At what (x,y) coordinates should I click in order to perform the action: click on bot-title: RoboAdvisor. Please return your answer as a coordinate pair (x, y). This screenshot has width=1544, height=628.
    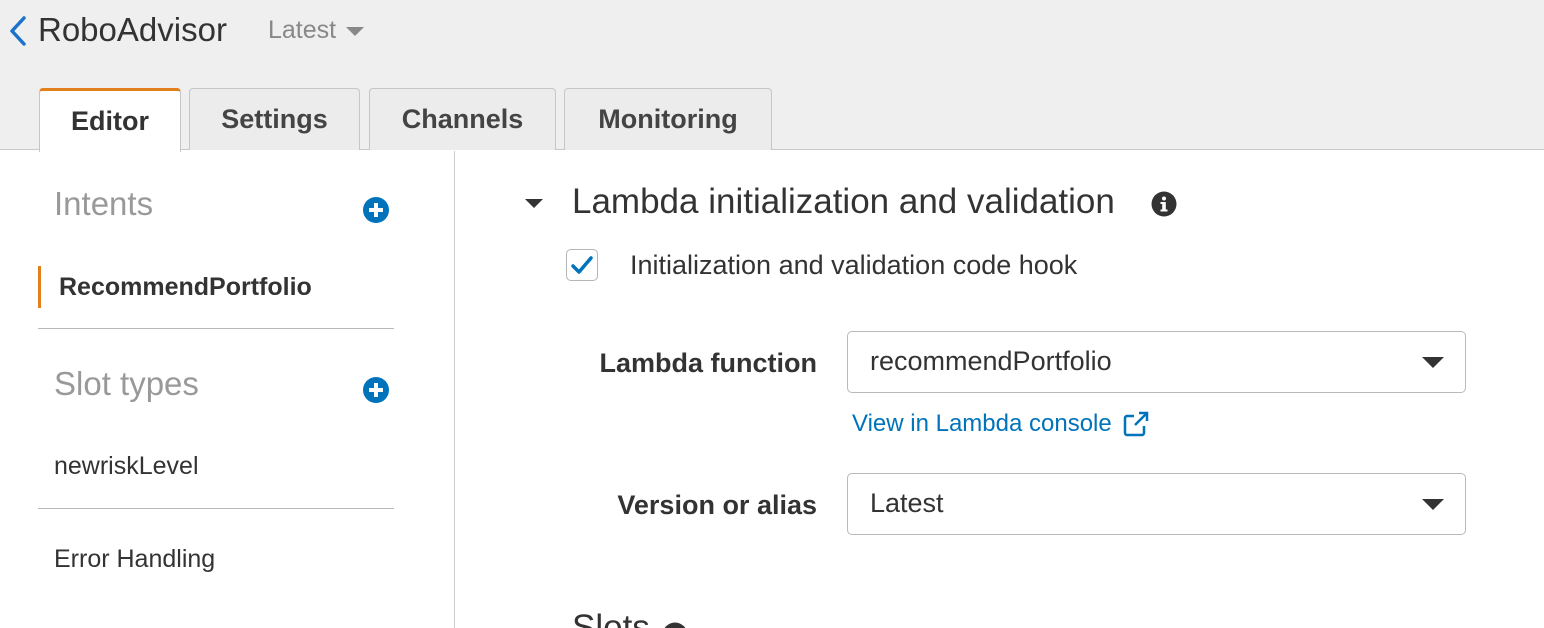
    Looking at the image, I should click on (132, 29).